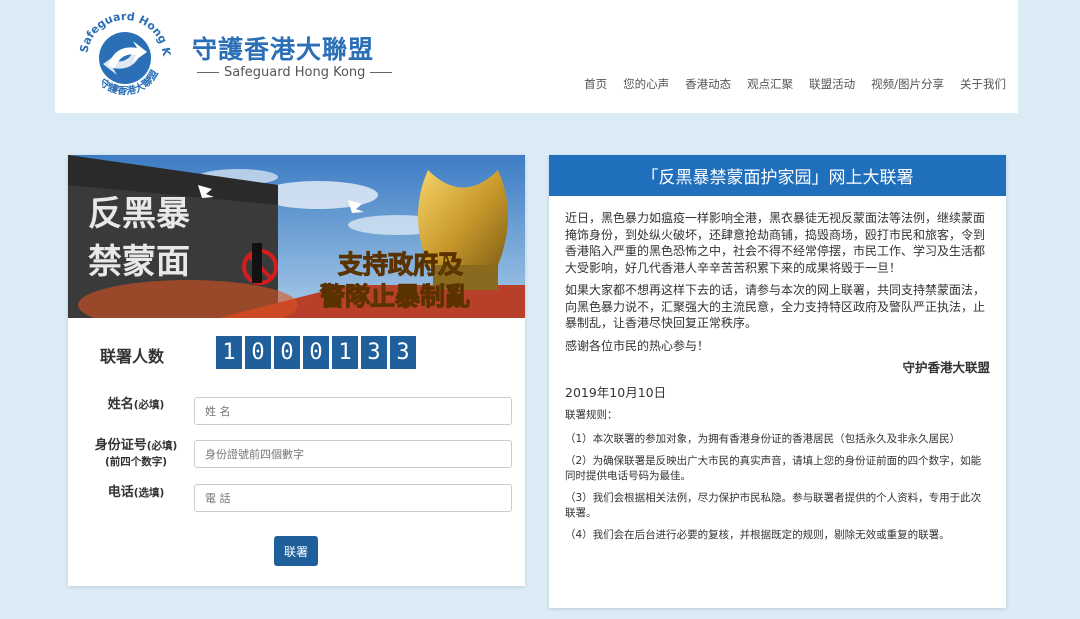  Describe the element at coordinates (120, 445) in the screenshot. I see `id-label-text: 身份证号` at that location.